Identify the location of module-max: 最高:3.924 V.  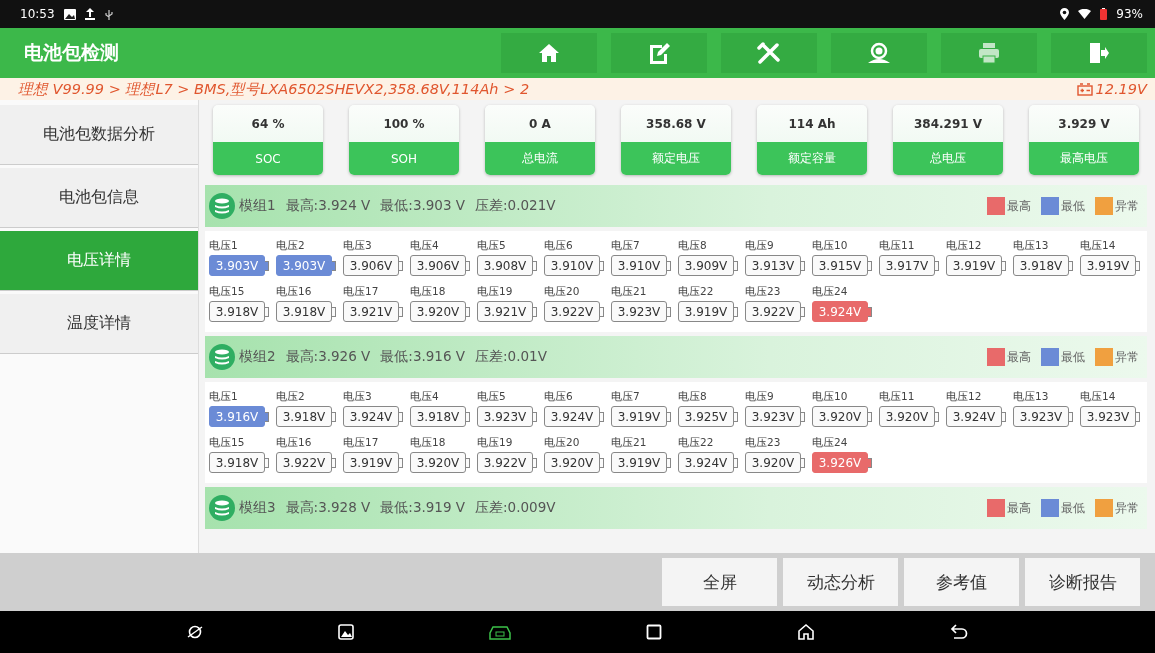
(328, 206).